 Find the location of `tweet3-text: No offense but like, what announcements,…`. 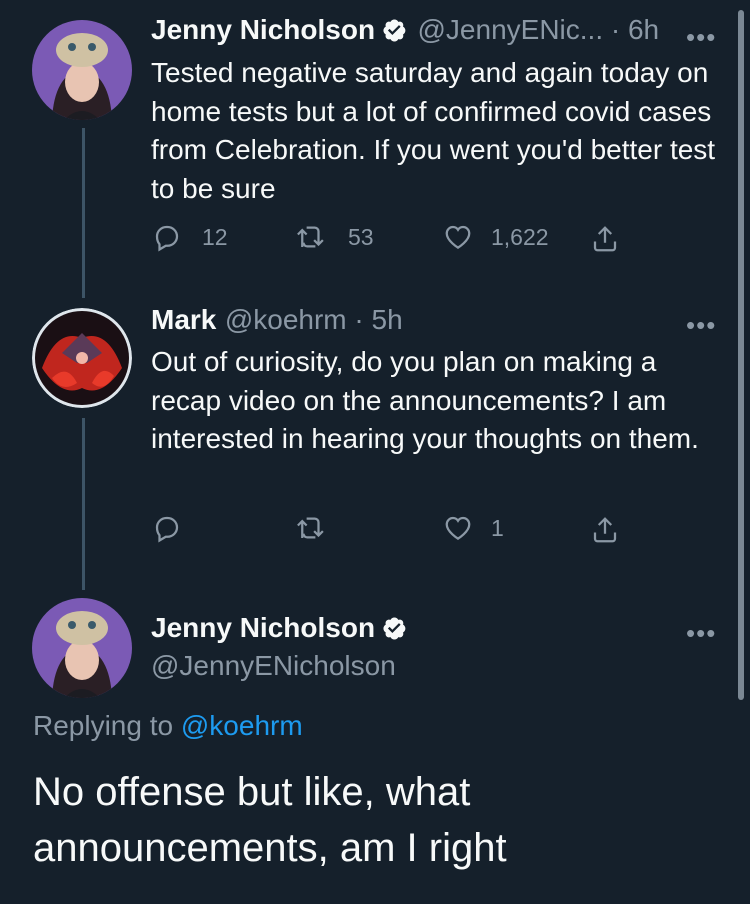

tweet3-text: No offense but like, what announcements,… is located at coordinates (270, 820).